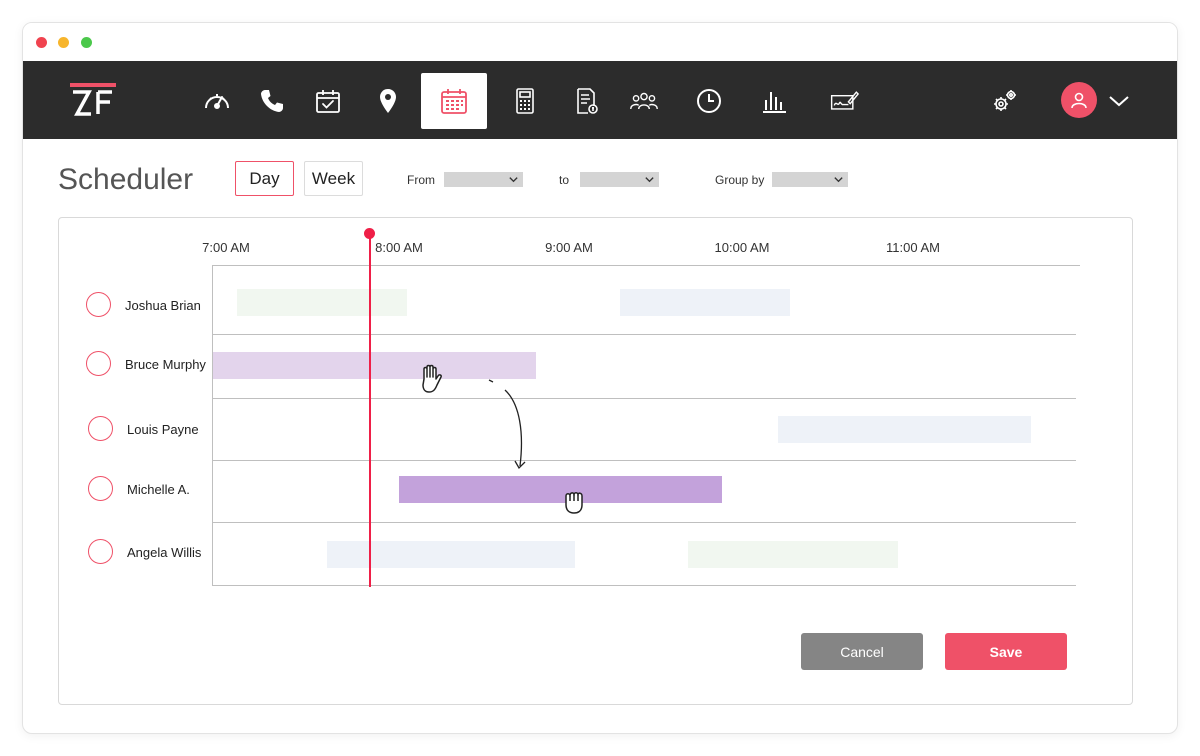  What do you see at coordinates (560, 489) in the screenshot?
I see `event-block-dragging` at bounding box center [560, 489].